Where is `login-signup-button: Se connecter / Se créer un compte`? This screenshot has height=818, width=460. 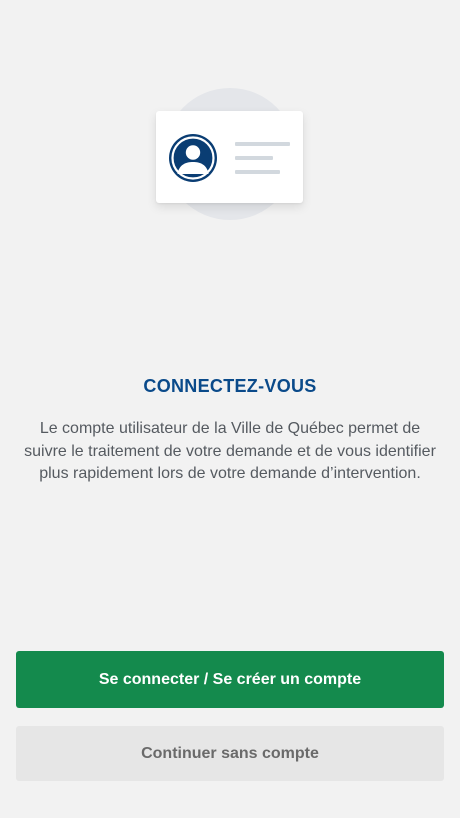
login-signup-button: Se connecter / Se créer un compte is located at coordinates (230, 679).